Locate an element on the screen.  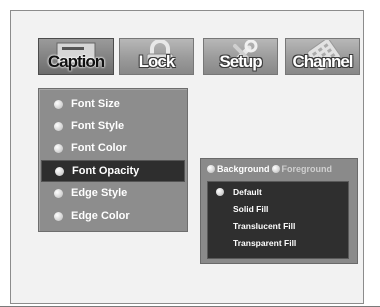
tab-setup: Setup is located at coordinates (240, 56).